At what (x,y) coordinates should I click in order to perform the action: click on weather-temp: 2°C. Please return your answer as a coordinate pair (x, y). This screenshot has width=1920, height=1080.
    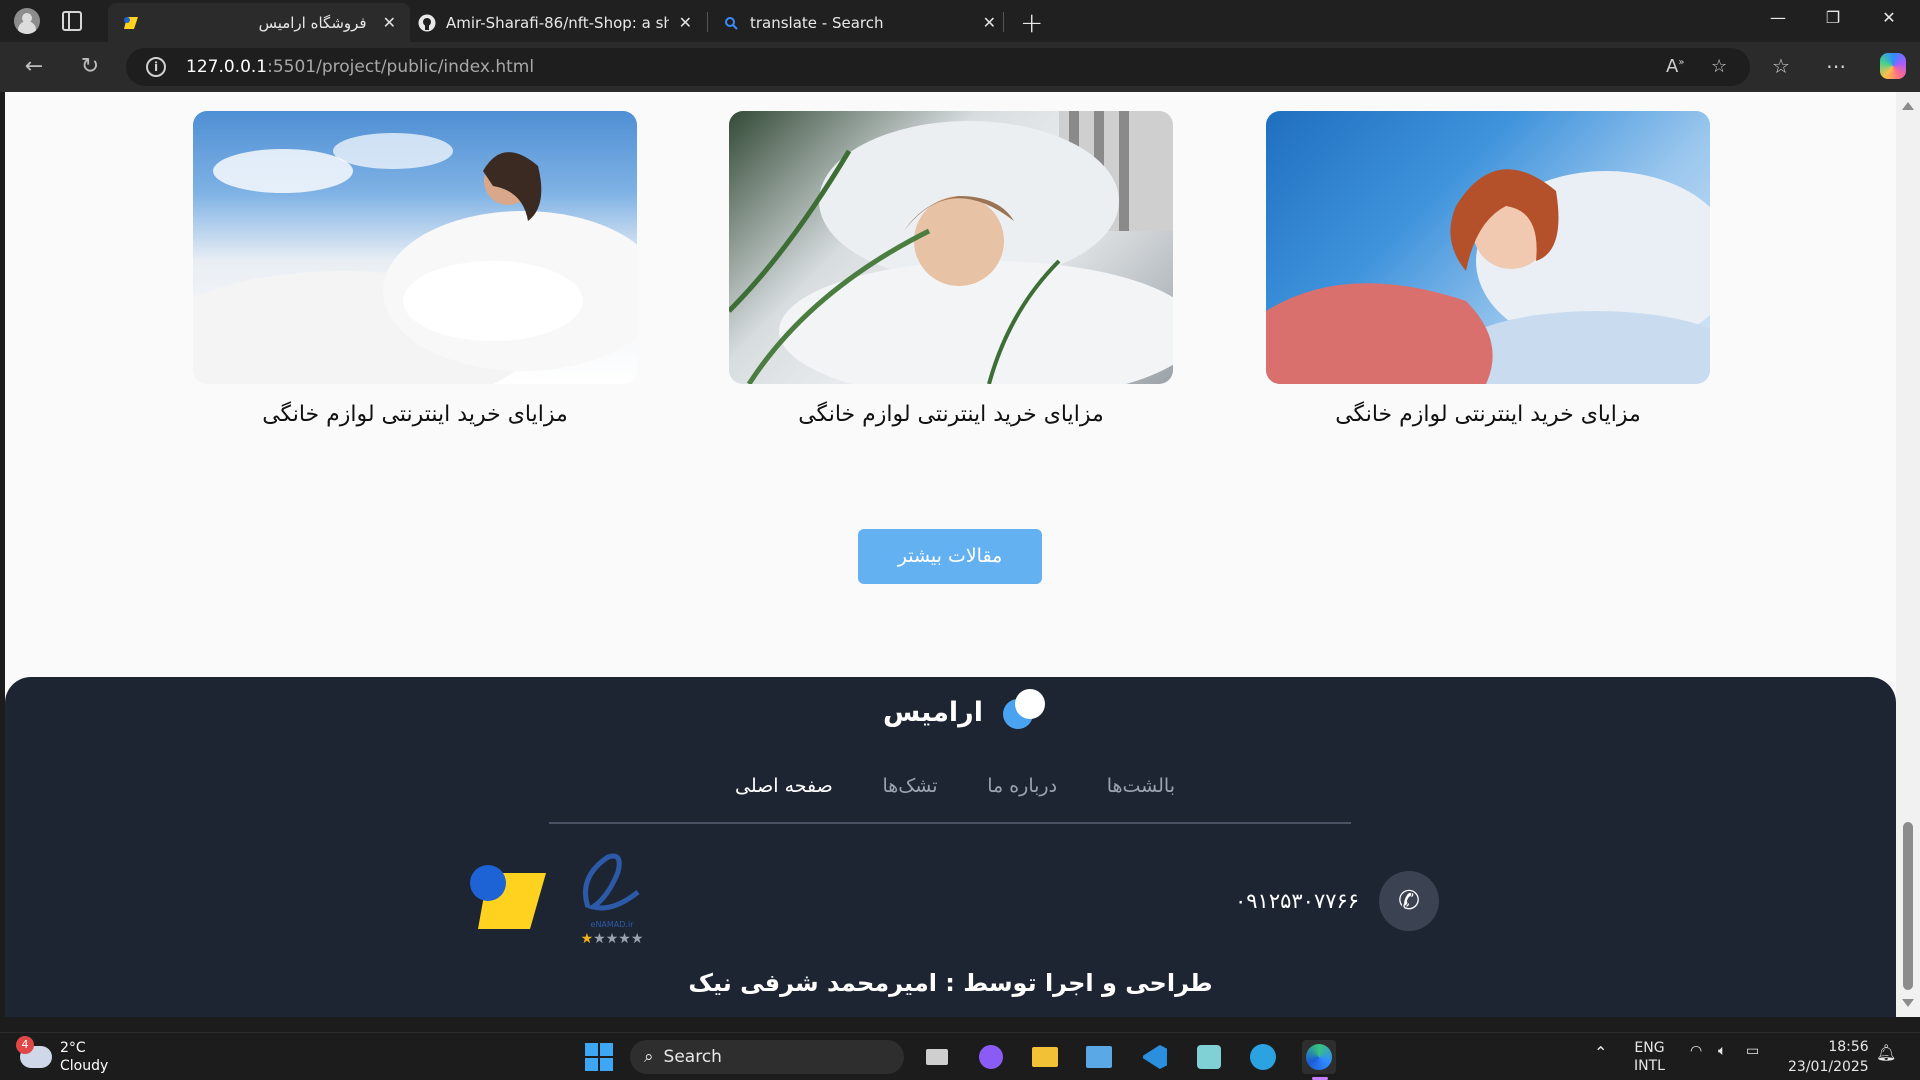
    Looking at the image, I should click on (73, 1048).